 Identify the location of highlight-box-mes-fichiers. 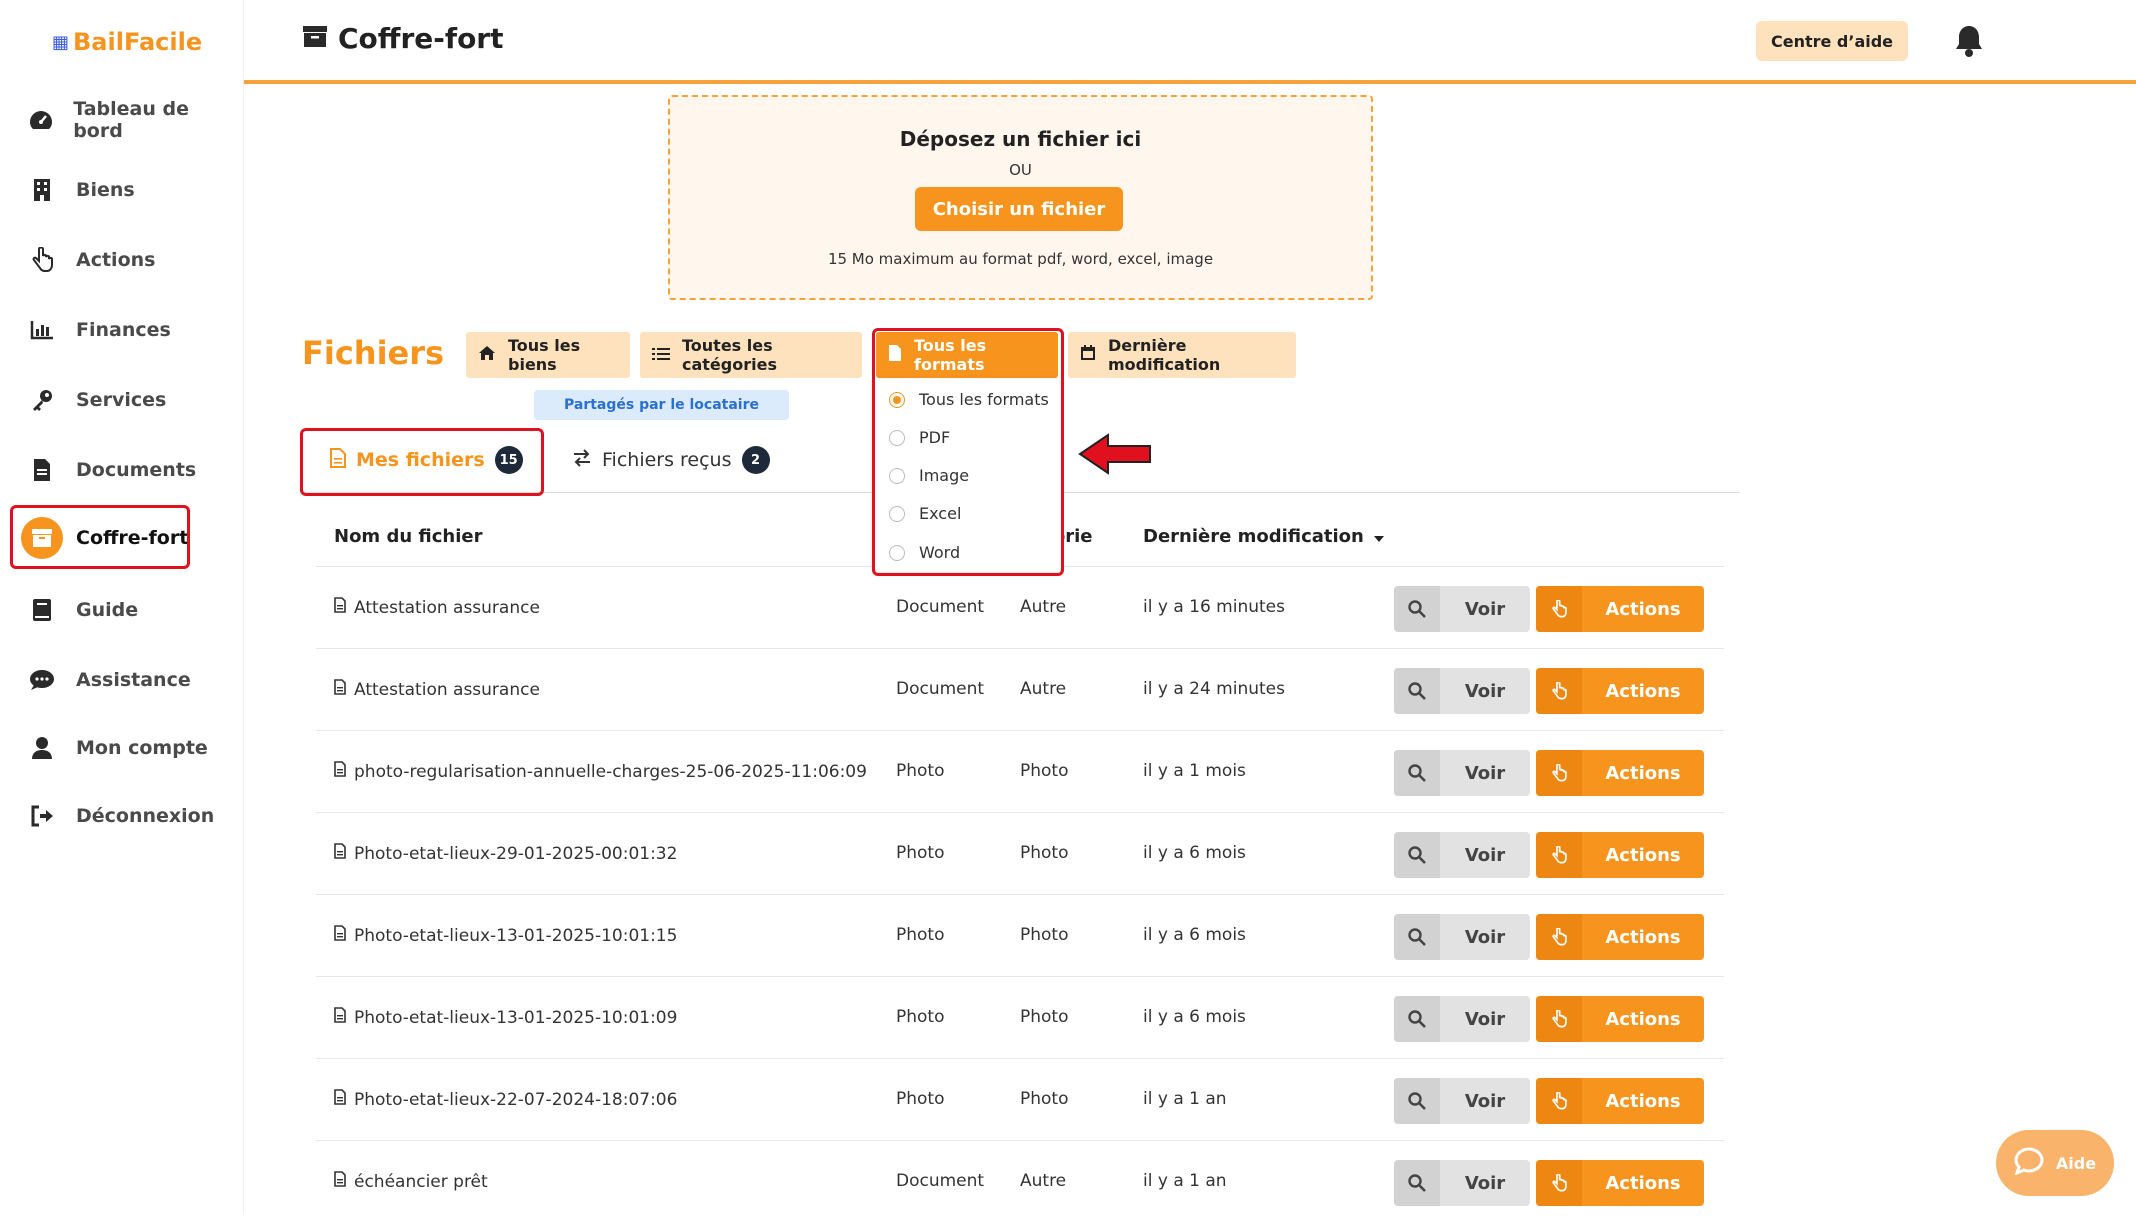
(422, 462).